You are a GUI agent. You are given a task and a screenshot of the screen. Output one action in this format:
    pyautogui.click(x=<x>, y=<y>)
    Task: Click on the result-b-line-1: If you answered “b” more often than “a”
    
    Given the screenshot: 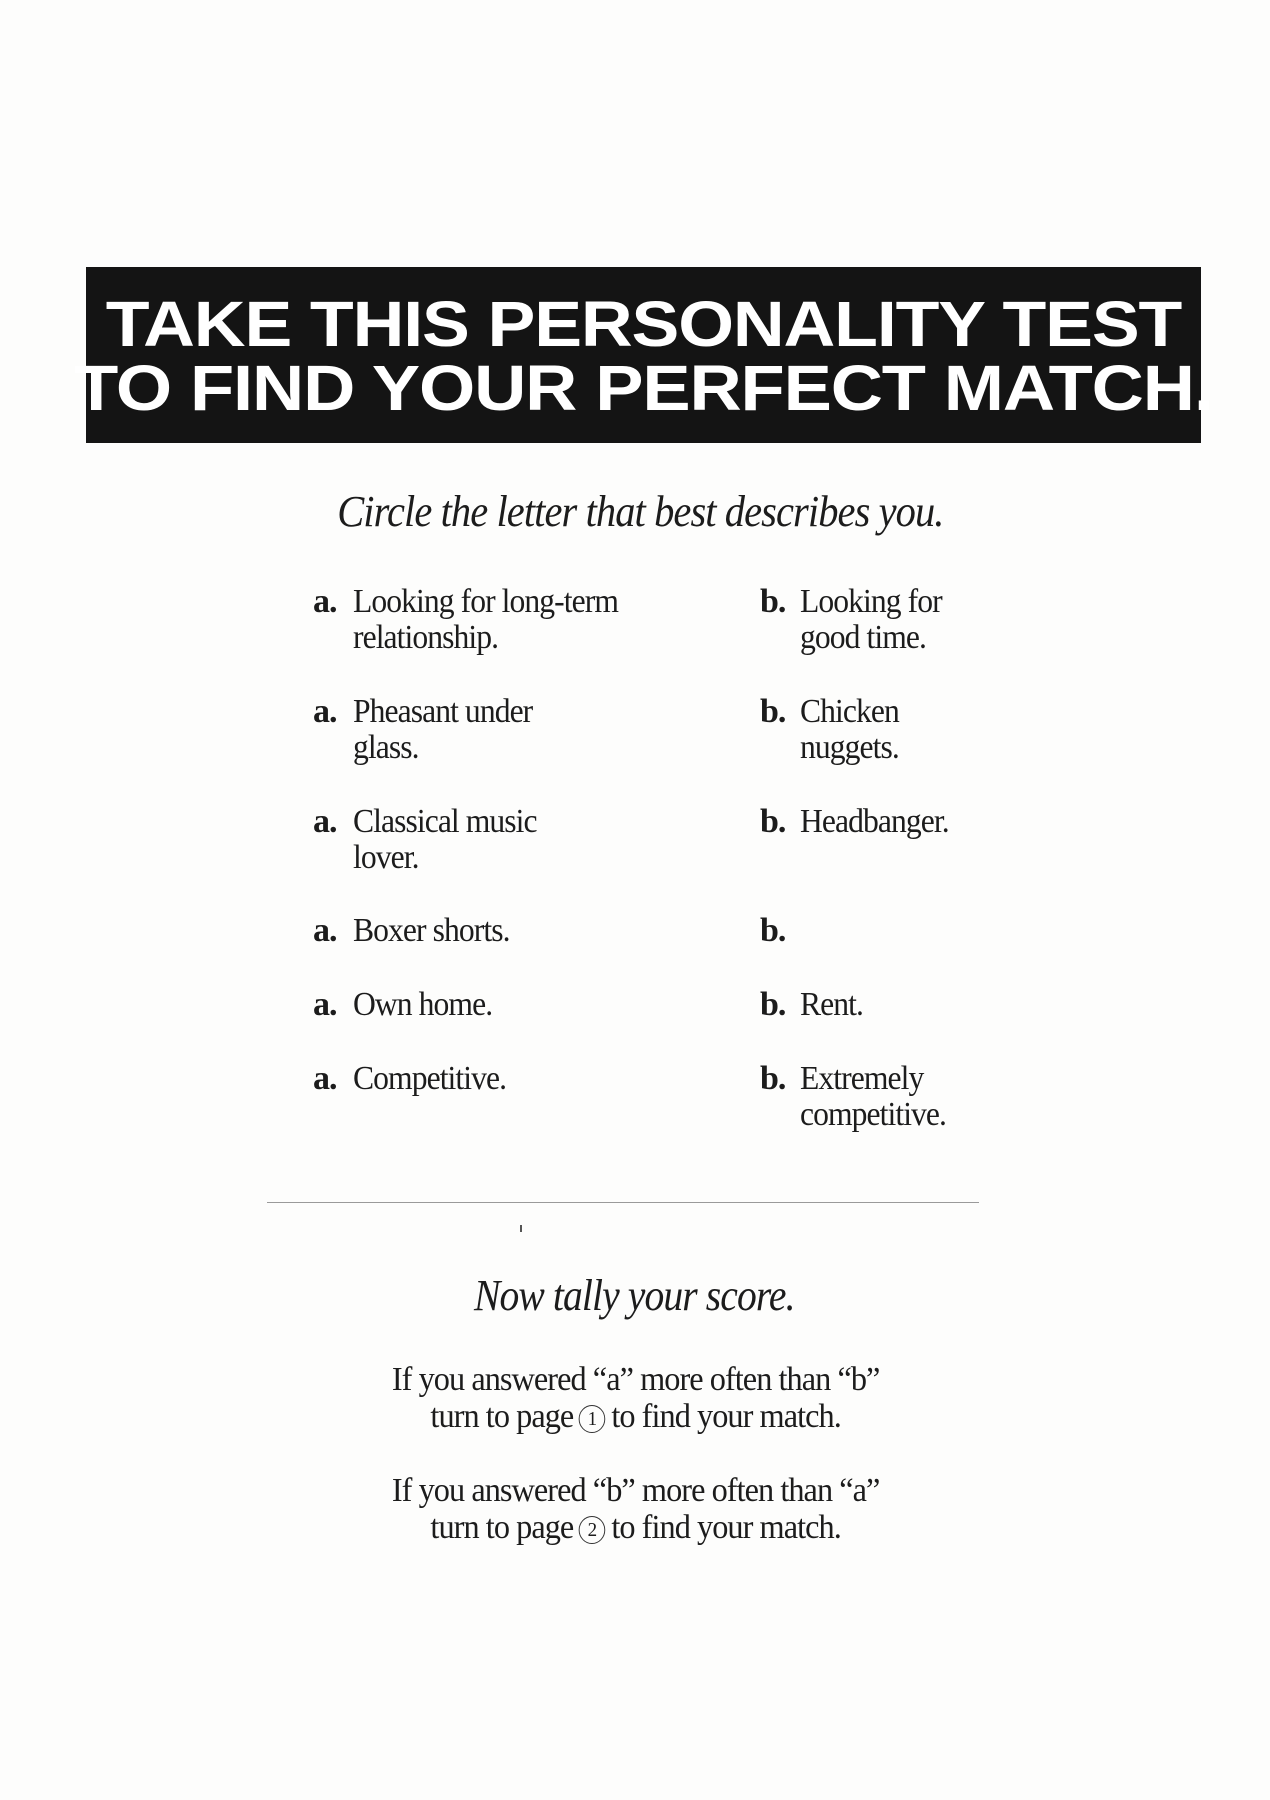 What is the action you would take?
    pyautogui.click(x=635, y=1490)
    